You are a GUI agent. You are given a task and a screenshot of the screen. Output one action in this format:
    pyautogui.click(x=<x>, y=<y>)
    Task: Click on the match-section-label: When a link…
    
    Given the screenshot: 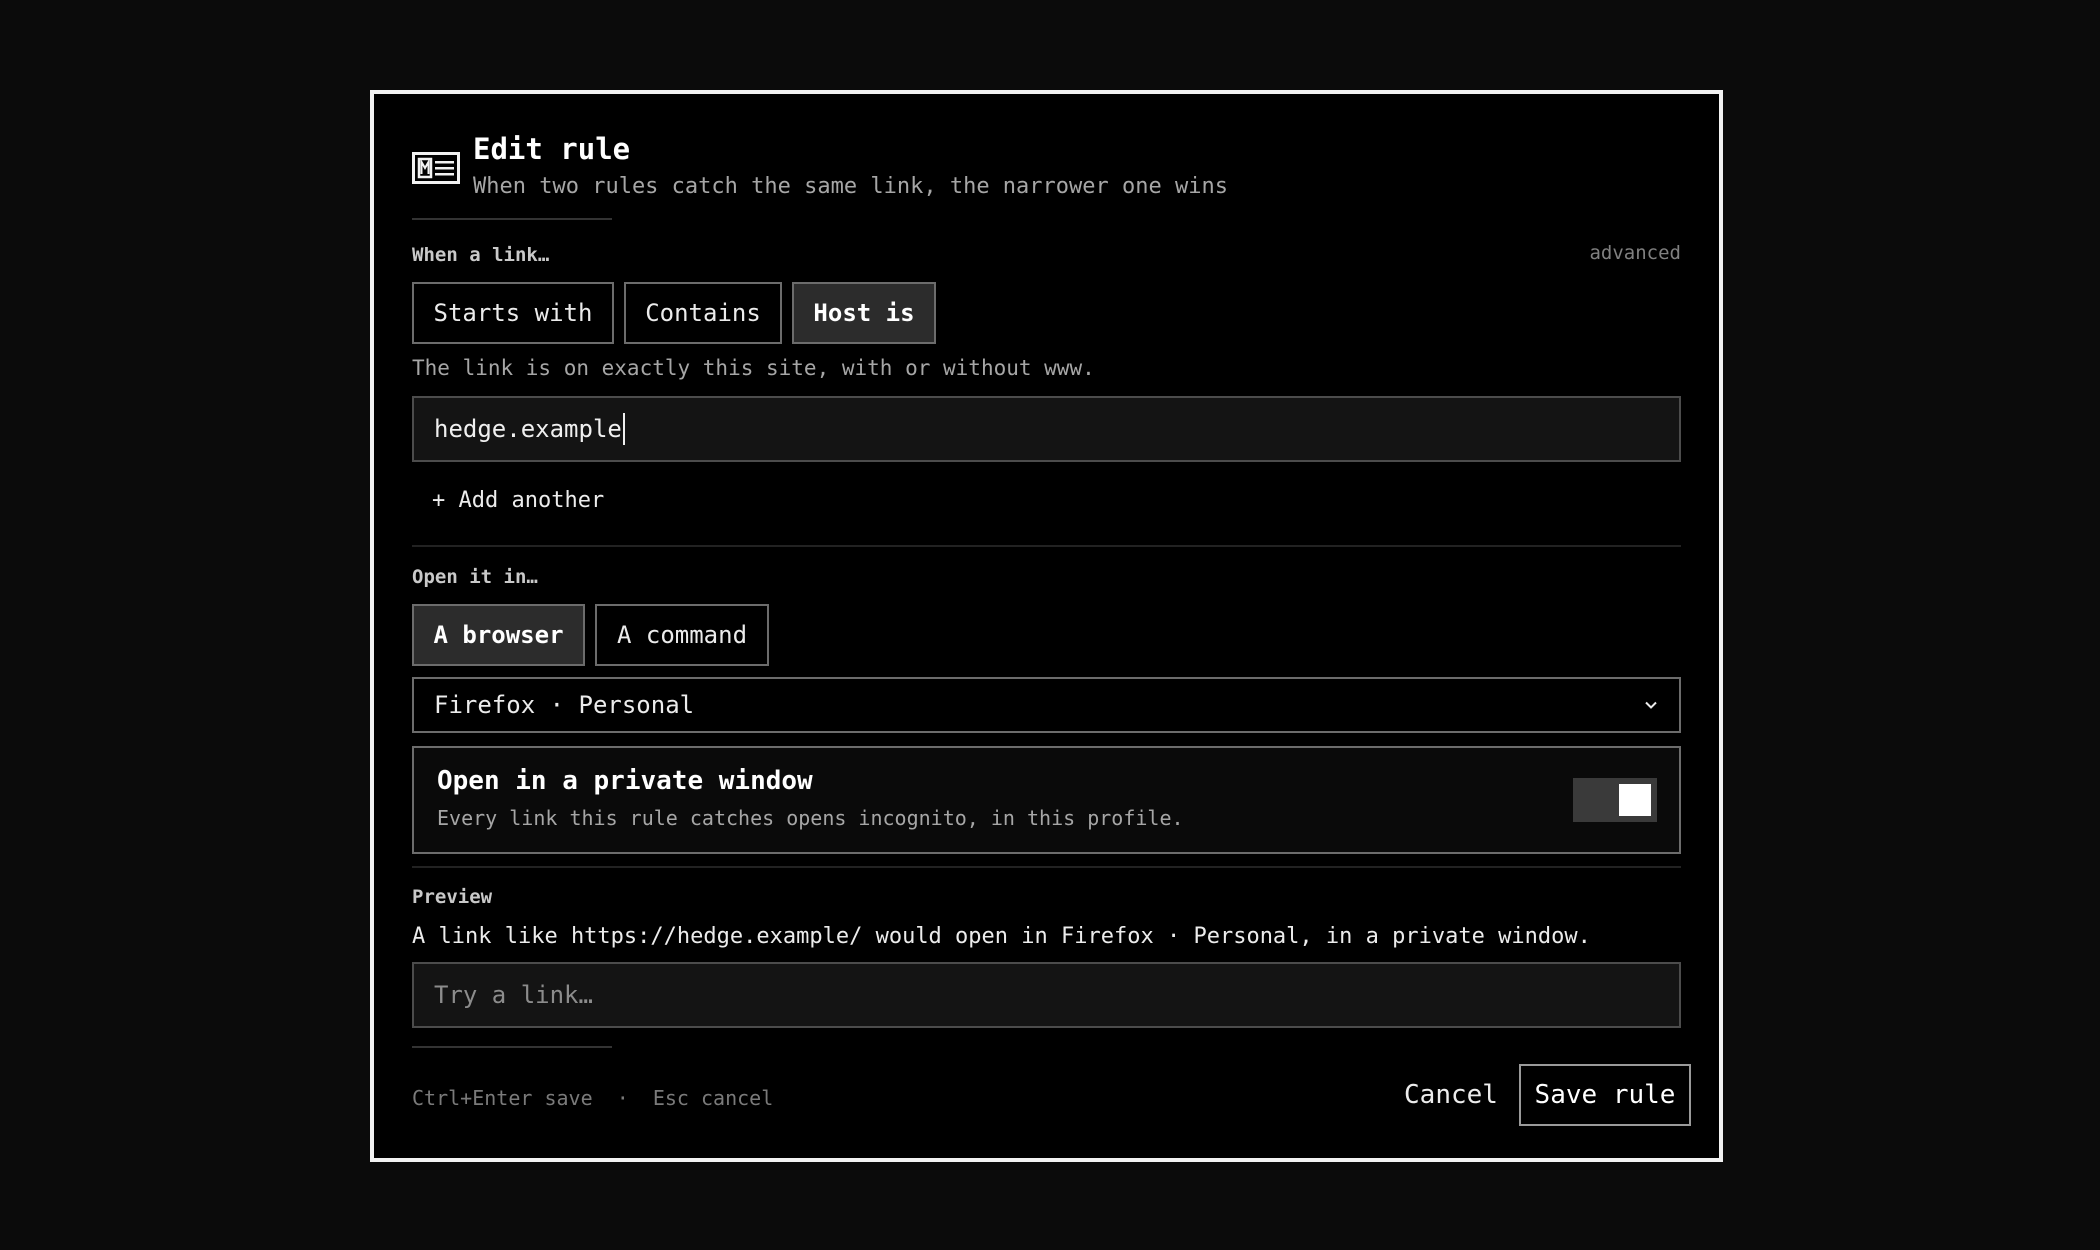 What is the action you would take?
    pyautogui.click(x=481, y=255)
    